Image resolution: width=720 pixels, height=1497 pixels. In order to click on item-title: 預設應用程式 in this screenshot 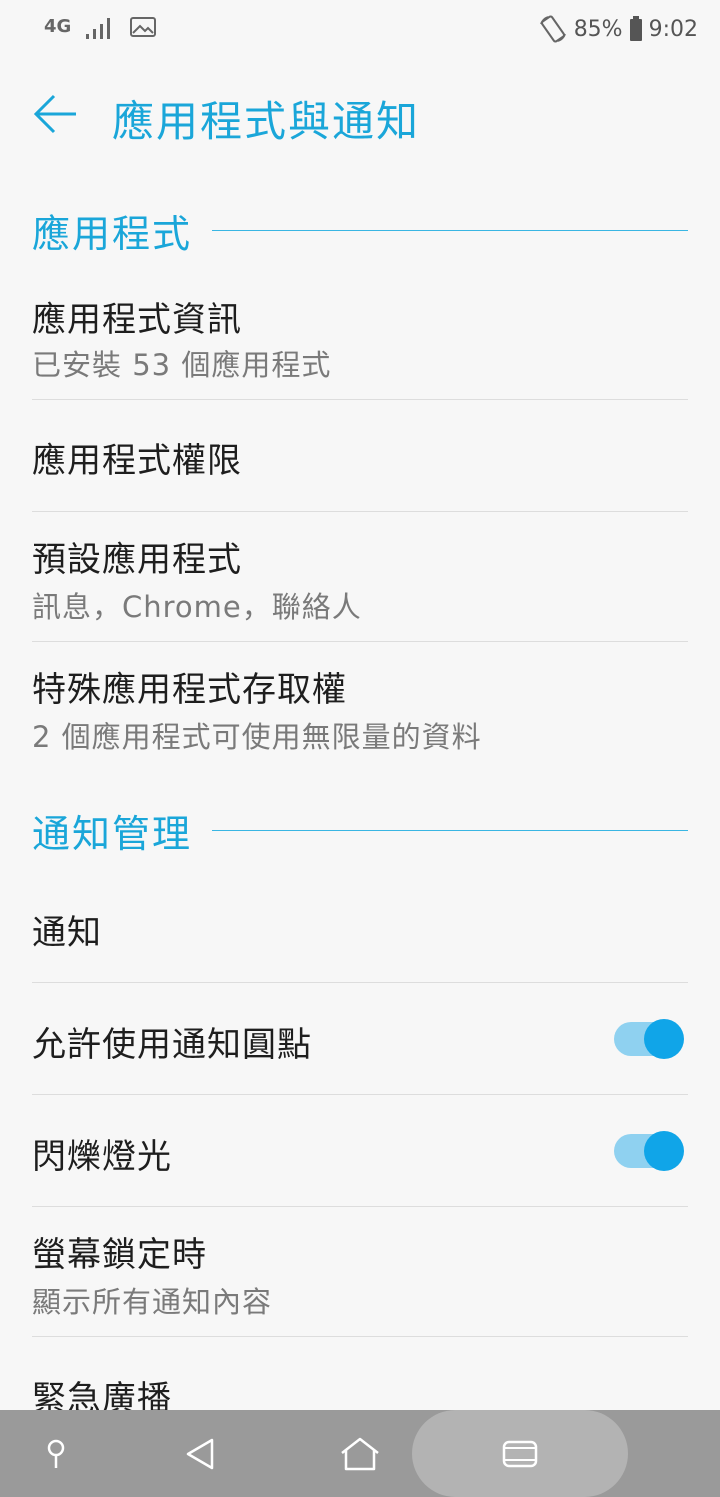, I will do `click(137, 560)`.